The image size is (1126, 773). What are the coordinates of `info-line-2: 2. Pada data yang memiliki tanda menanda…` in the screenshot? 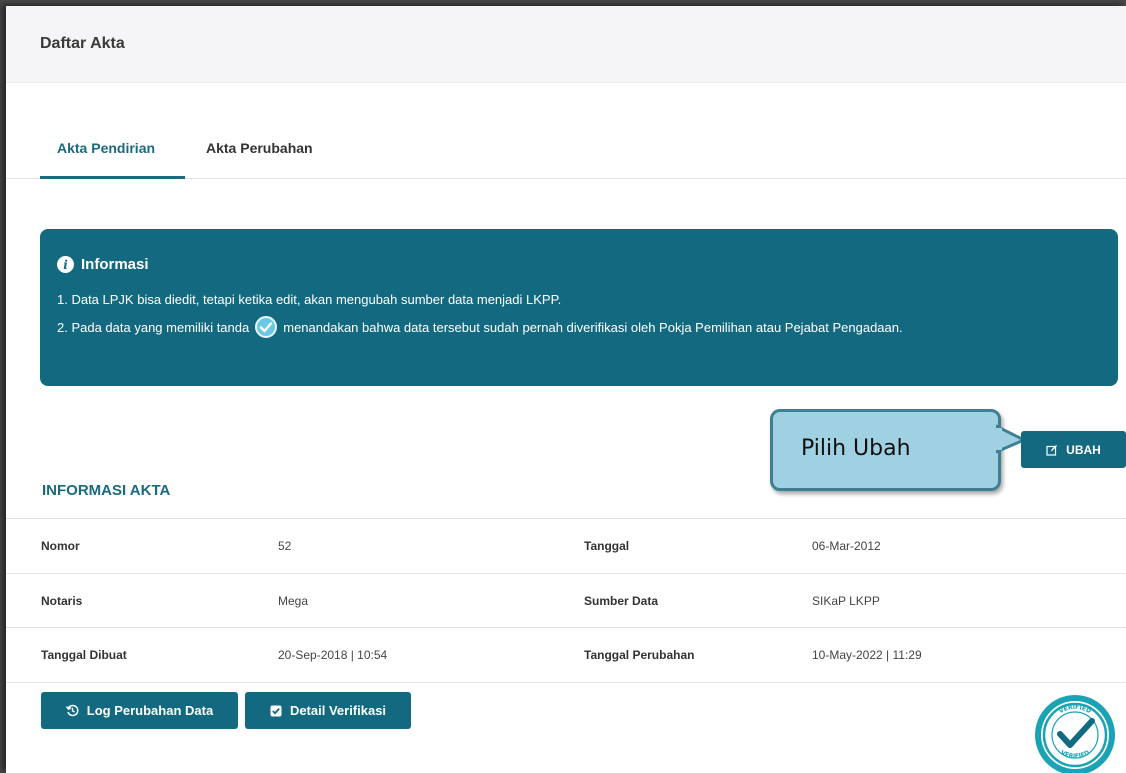 It's located at (480, 327).